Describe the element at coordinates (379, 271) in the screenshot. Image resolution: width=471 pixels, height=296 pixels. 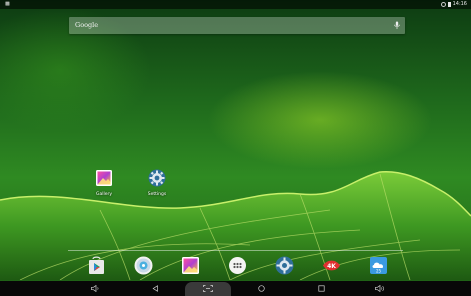
I see `svg-text: 25` at that location.